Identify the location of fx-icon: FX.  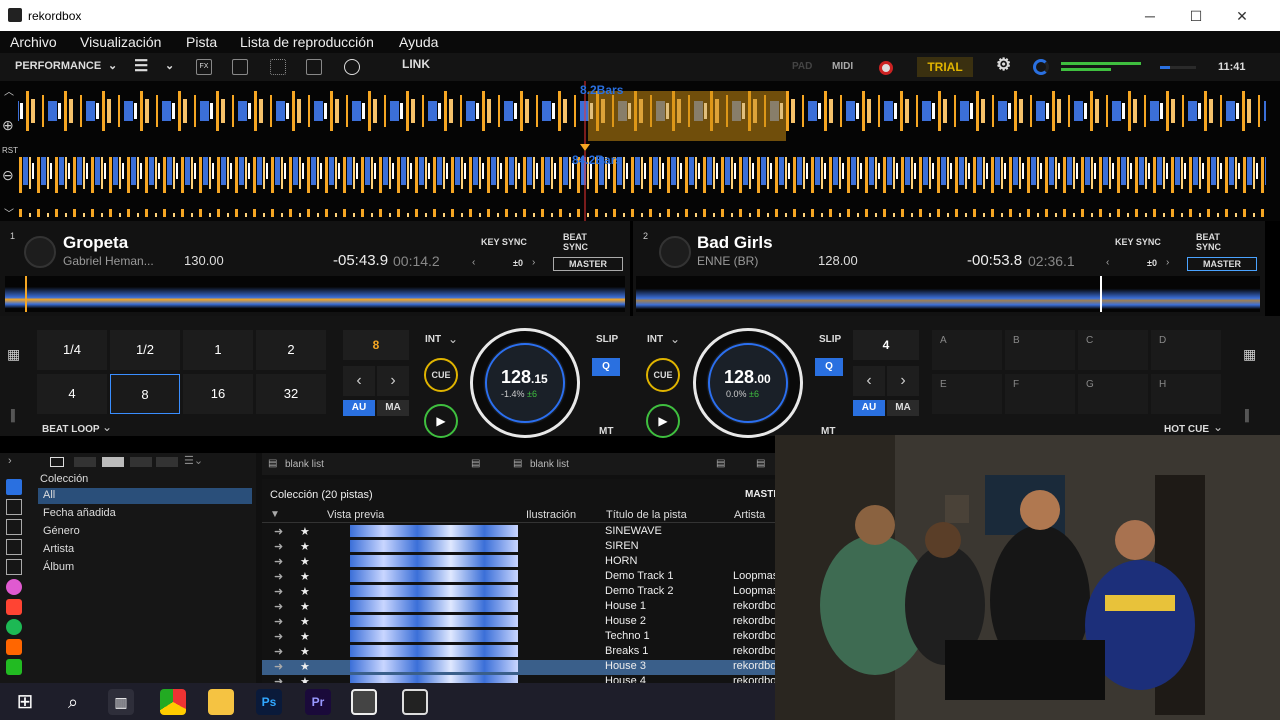
(204, 67).